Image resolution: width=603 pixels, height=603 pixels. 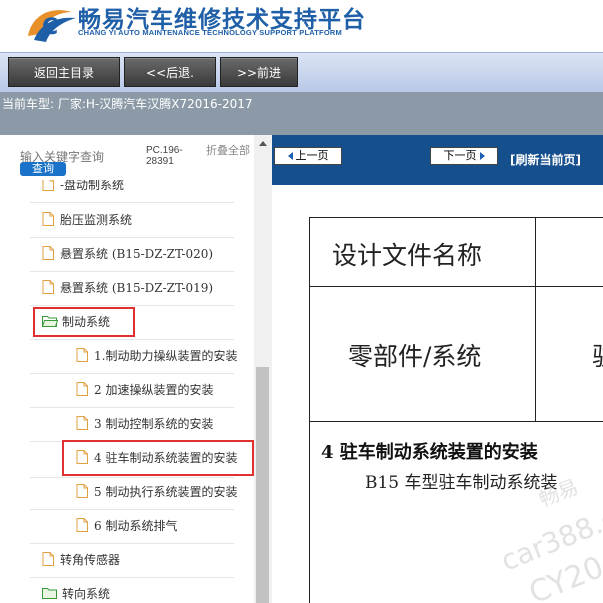 I want to click on prev-page-button: 上一页, so click(x=308, y=156).